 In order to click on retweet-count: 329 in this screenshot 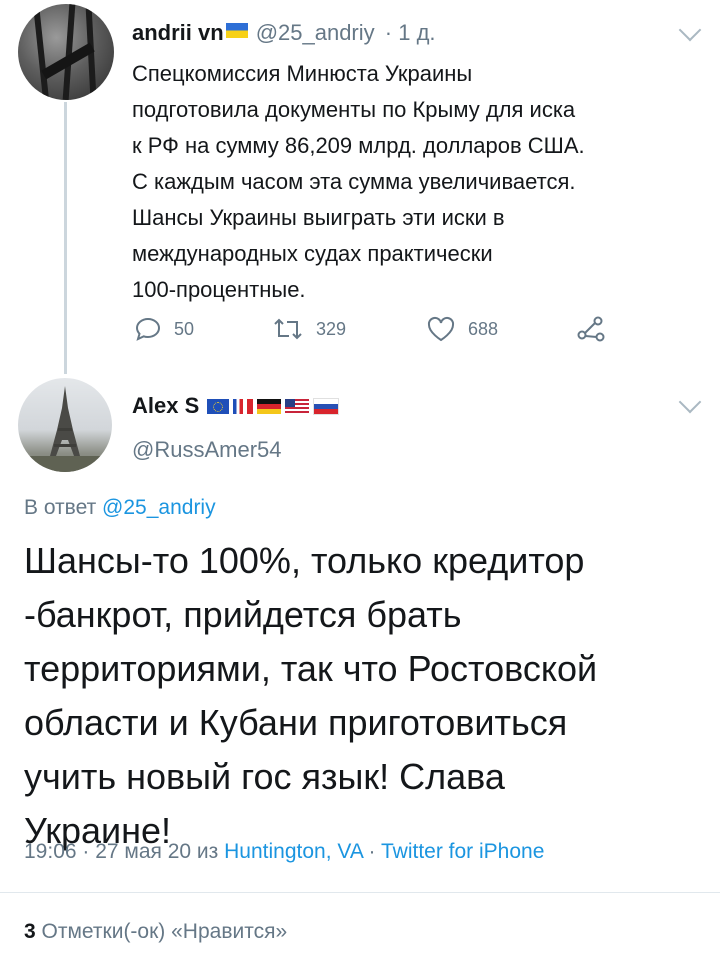, I will do `click(331, 328)`.